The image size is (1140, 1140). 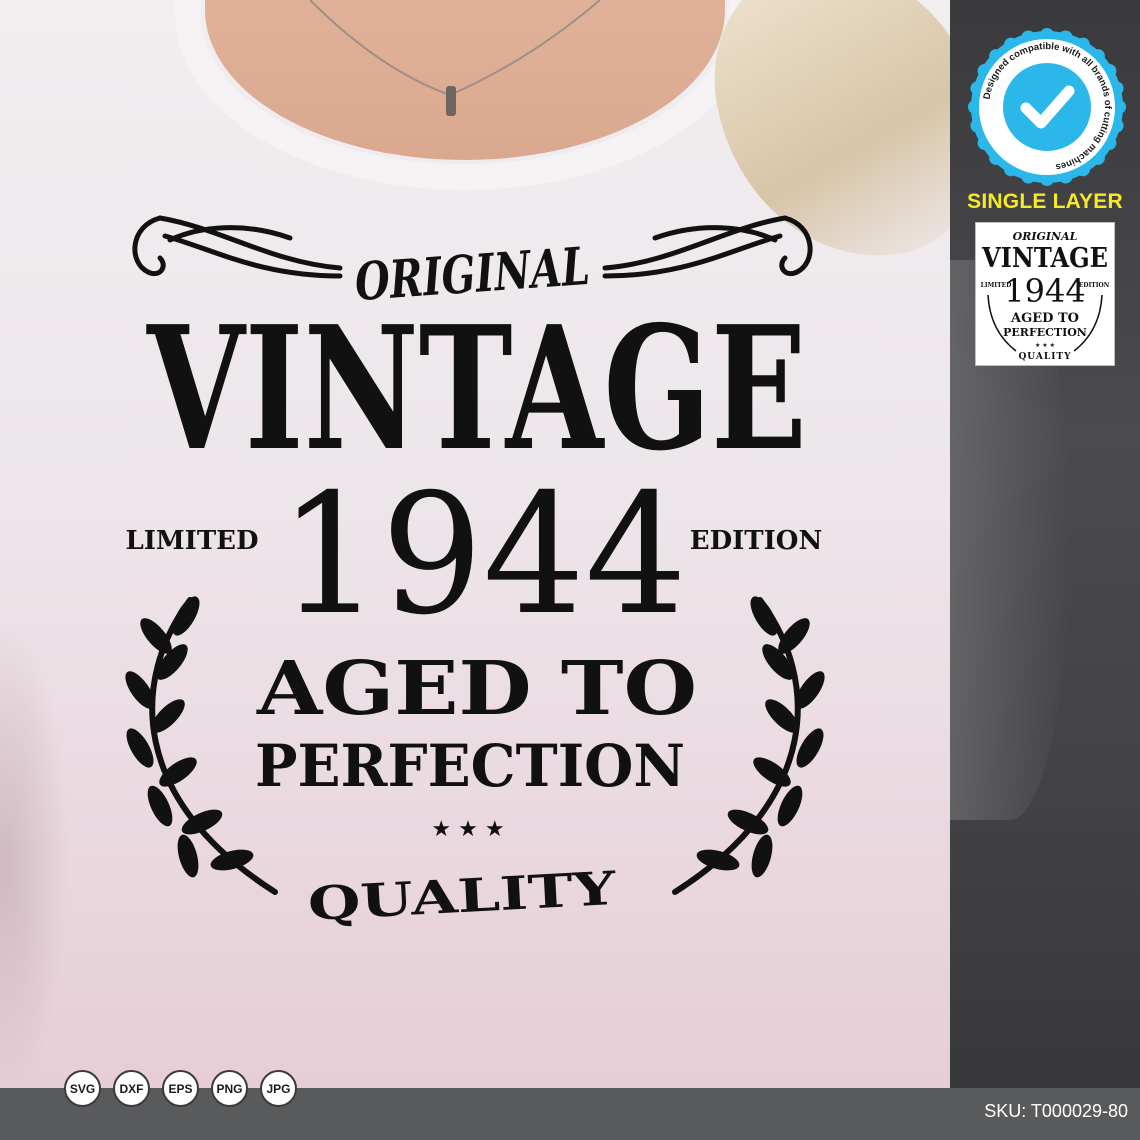 What do you see at coordinates (278, 1088) in the screenshot?
I see `format-badge-jpg: JPG` at bounding box center [278, 1088].